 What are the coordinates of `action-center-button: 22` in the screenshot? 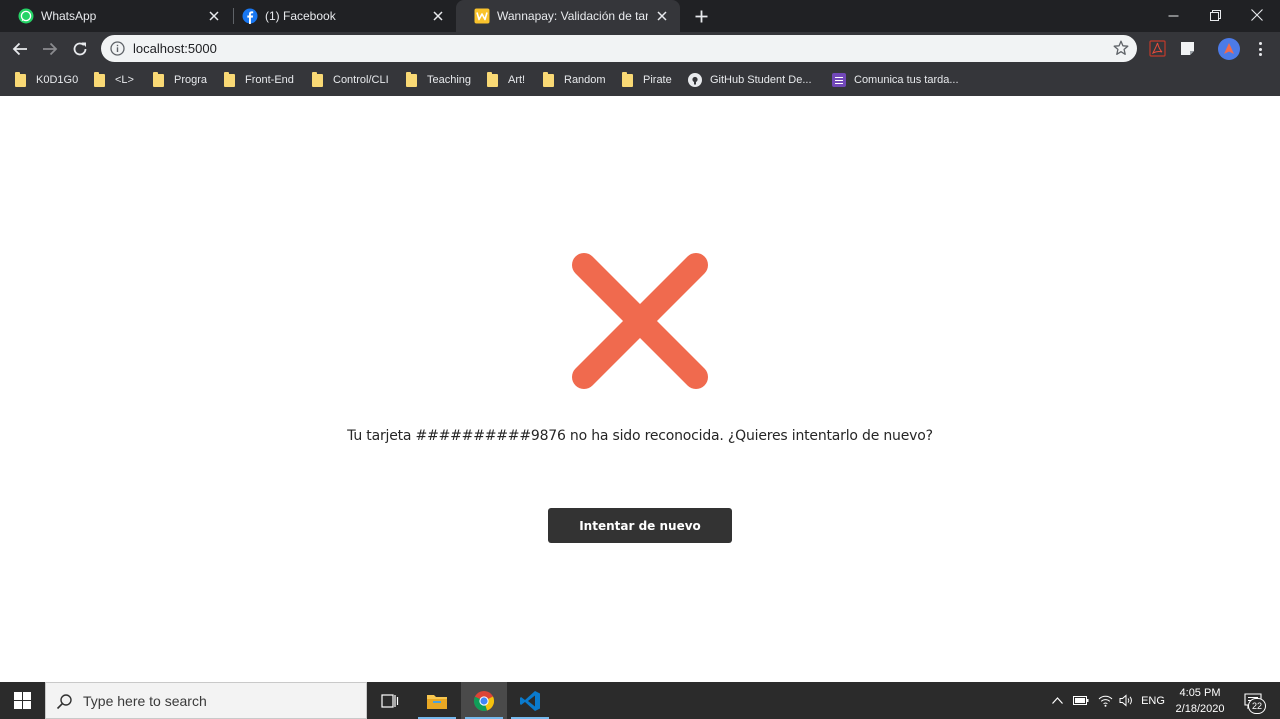 It's located at (1253, 700).